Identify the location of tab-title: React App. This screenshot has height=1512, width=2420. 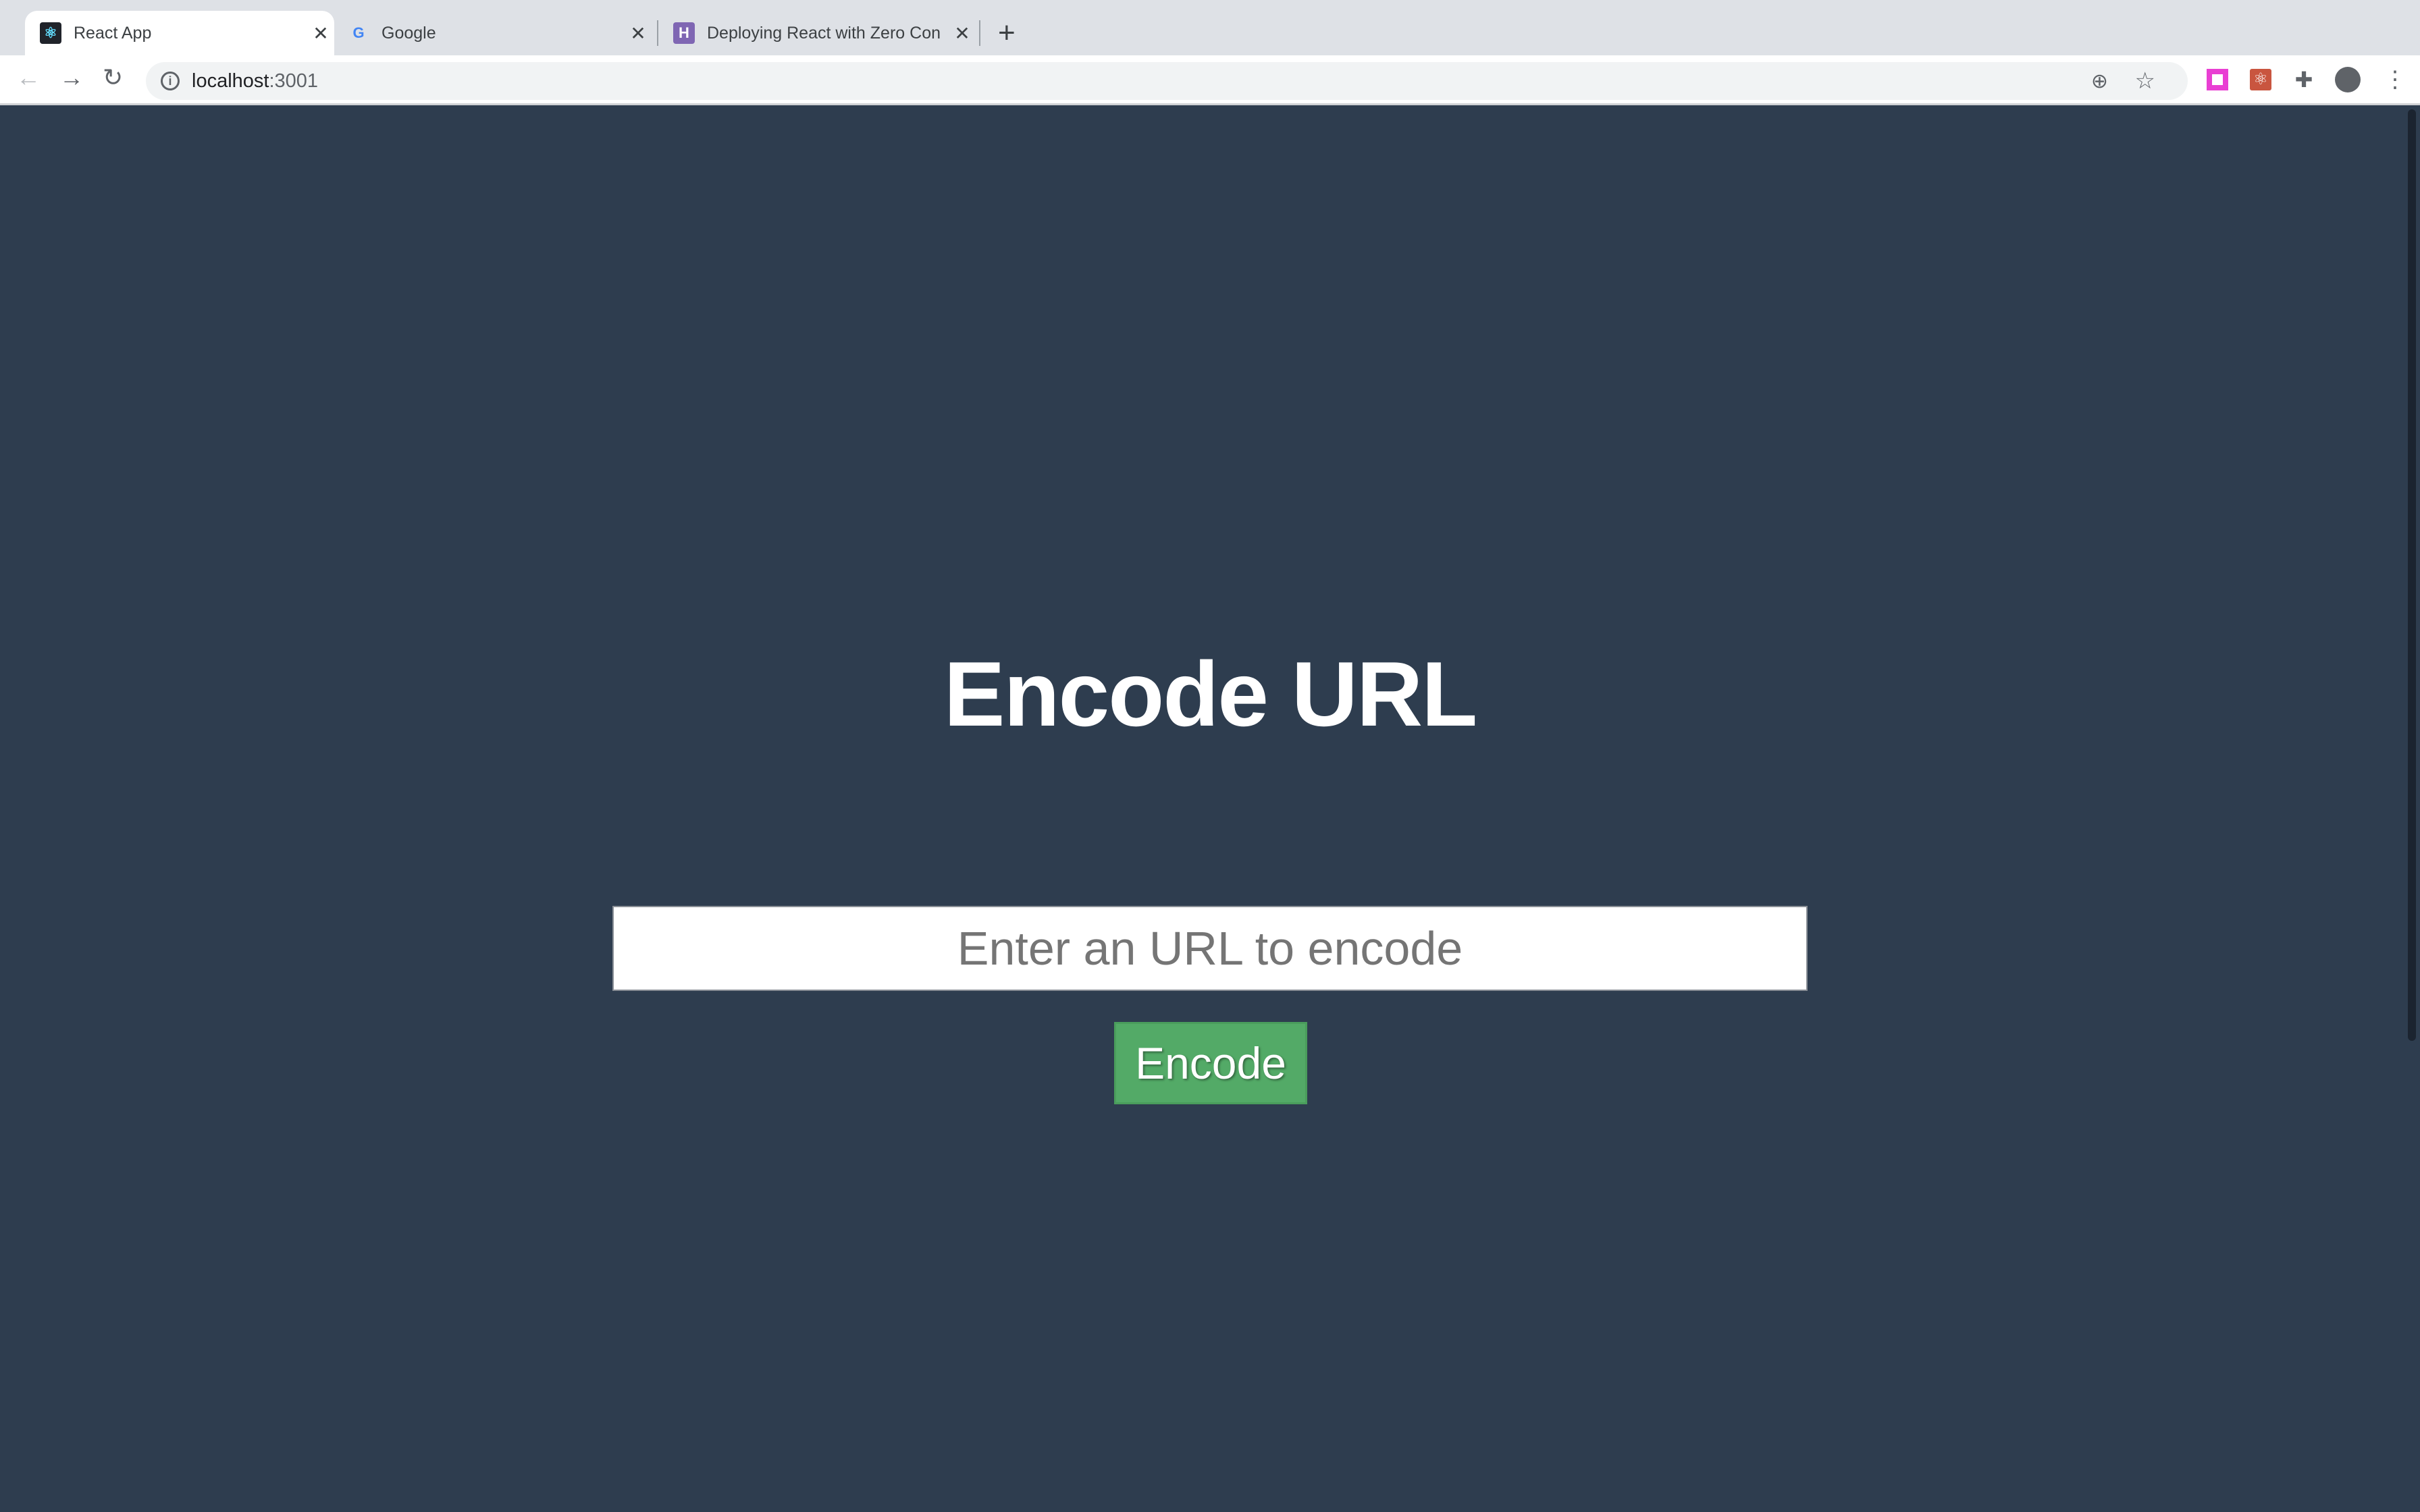
(113, 33).